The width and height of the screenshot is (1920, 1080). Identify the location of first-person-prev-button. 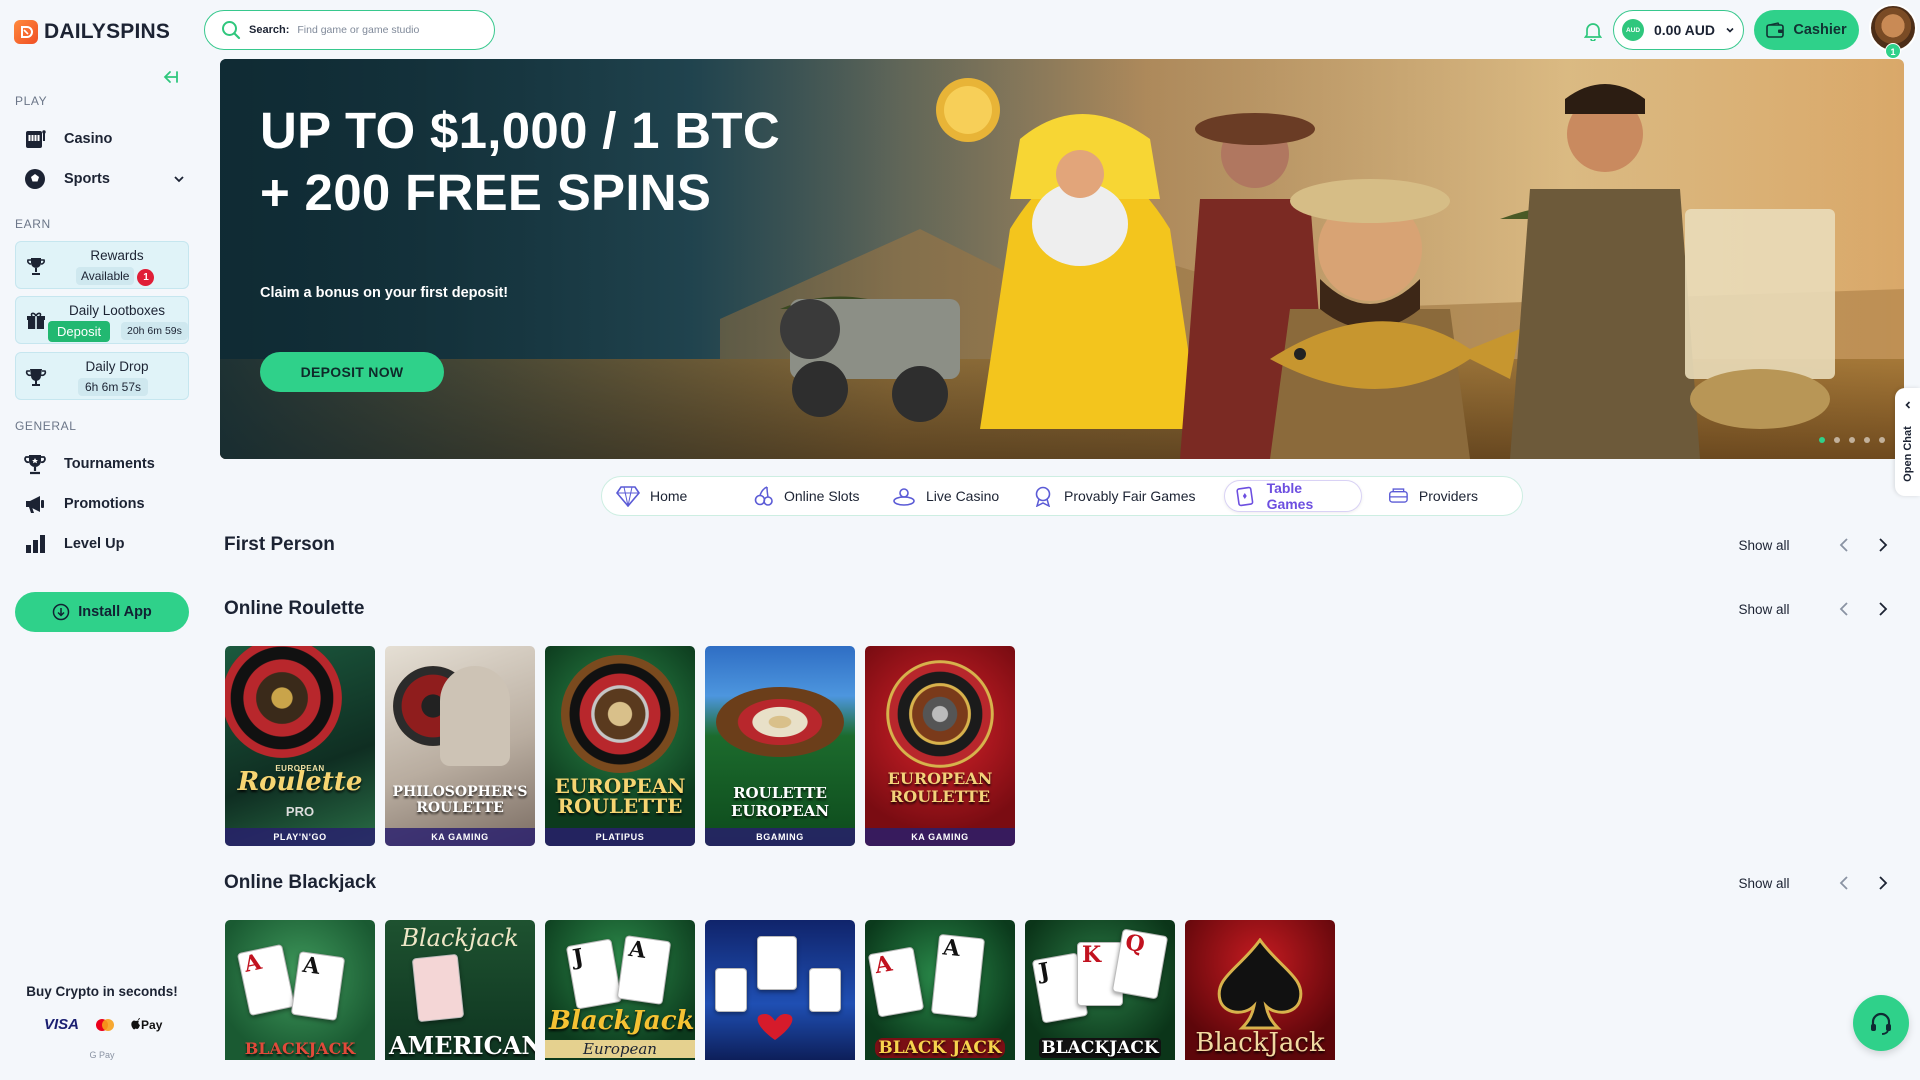
(1844, 545).